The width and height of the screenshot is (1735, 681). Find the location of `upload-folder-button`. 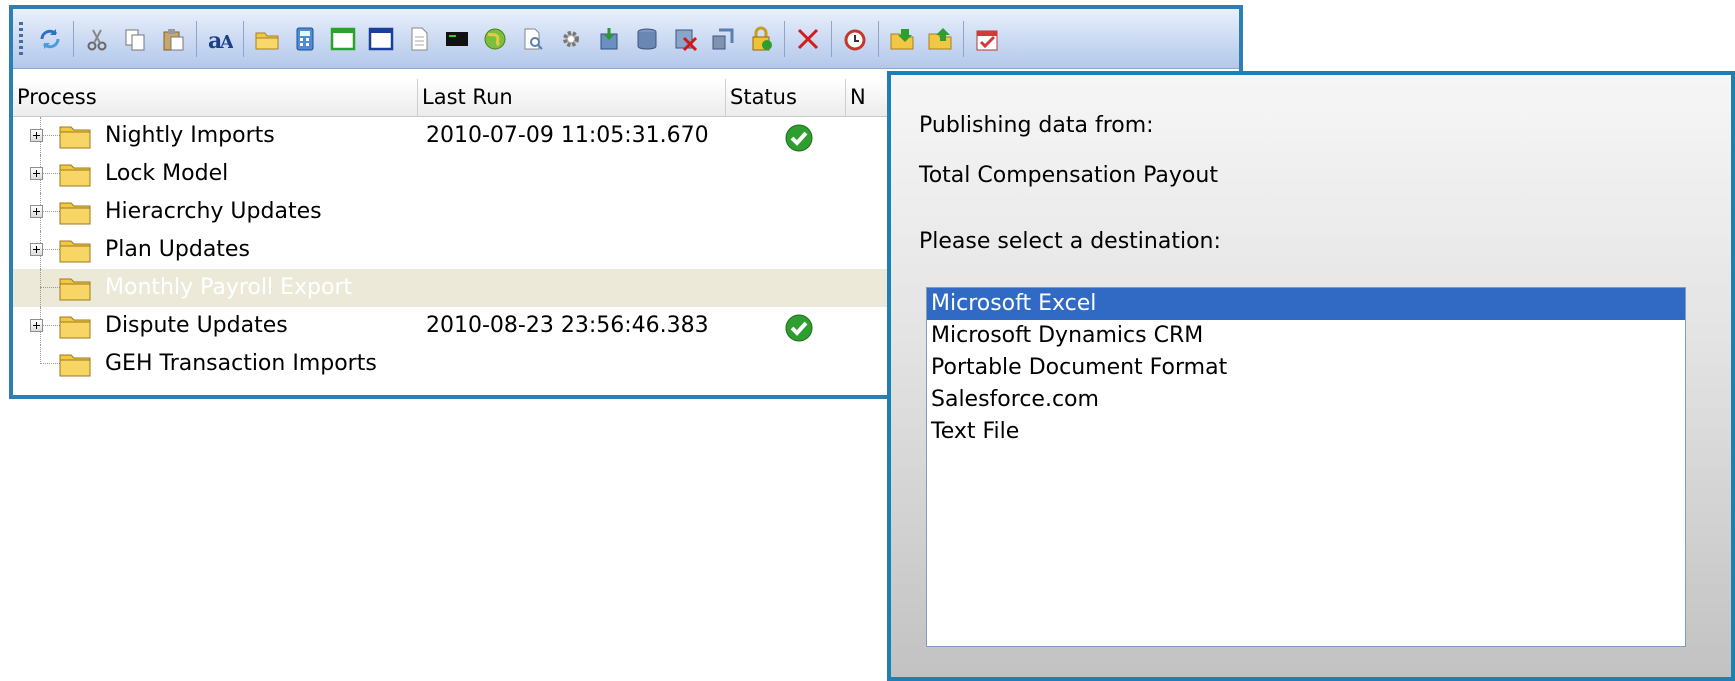

upload-folder-button is located at coordinates (940, 39).